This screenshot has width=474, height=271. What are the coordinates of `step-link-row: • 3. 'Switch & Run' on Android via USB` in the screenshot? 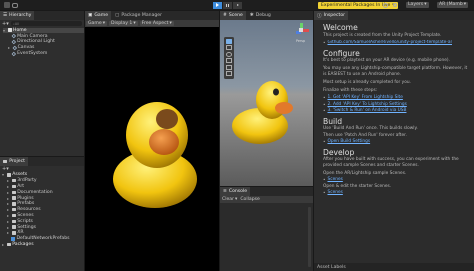 It's located at (395, 110).